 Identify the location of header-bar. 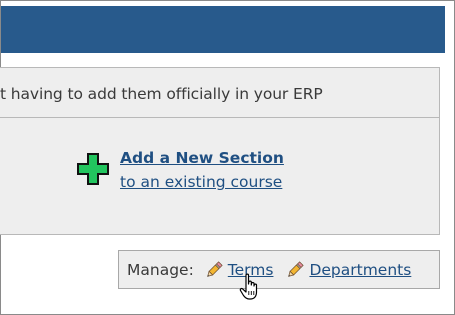
(223, 29).